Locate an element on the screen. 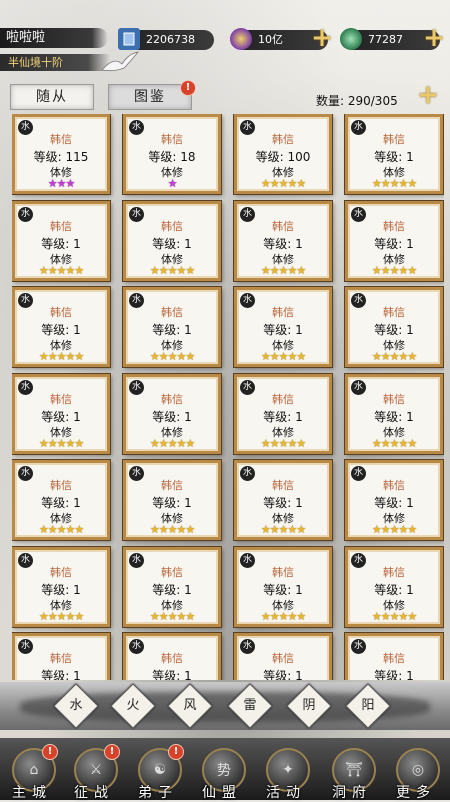 This screenshot has height=802, width=450. filter-fire: 火 is located at coordinates (133, 706).